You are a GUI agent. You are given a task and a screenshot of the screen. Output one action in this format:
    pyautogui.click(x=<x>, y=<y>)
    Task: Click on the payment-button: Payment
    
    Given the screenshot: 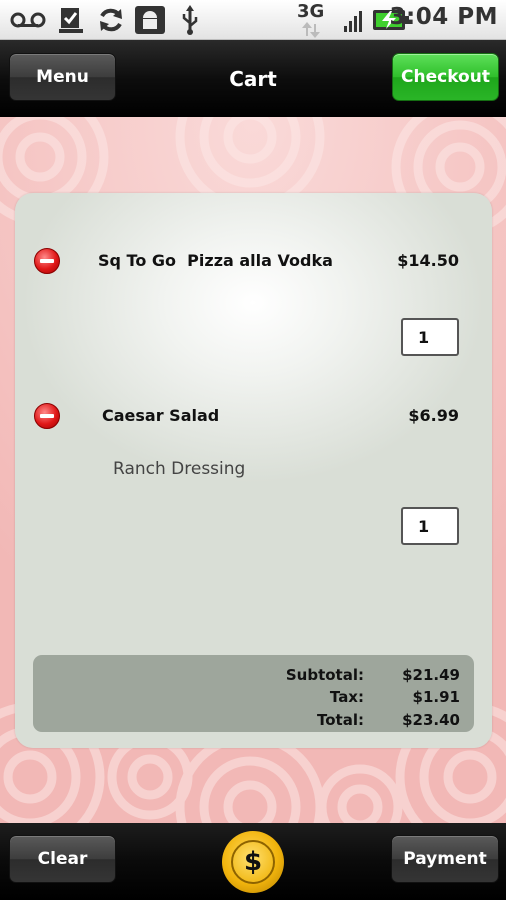 What is the action you would take?
    pyautogui.click(x=445, y=859)
    